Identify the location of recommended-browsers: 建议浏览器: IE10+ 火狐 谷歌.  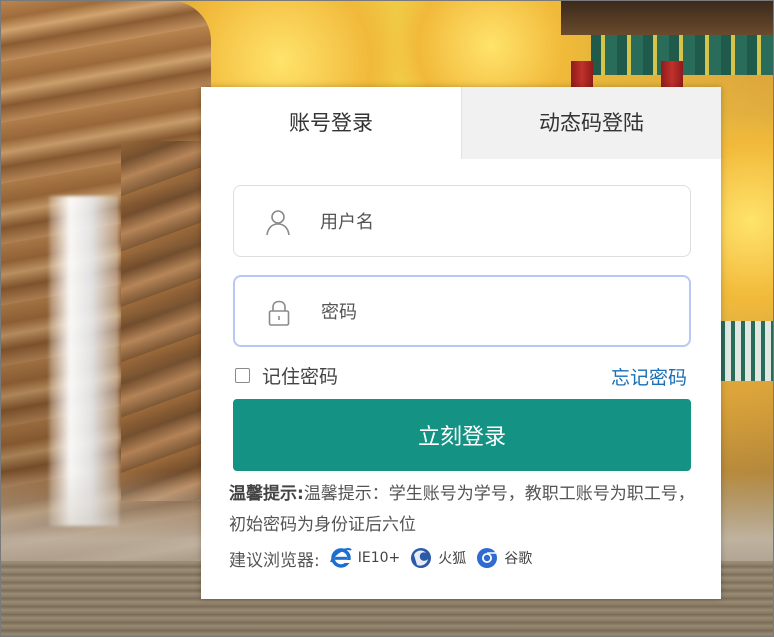
(380, 558).